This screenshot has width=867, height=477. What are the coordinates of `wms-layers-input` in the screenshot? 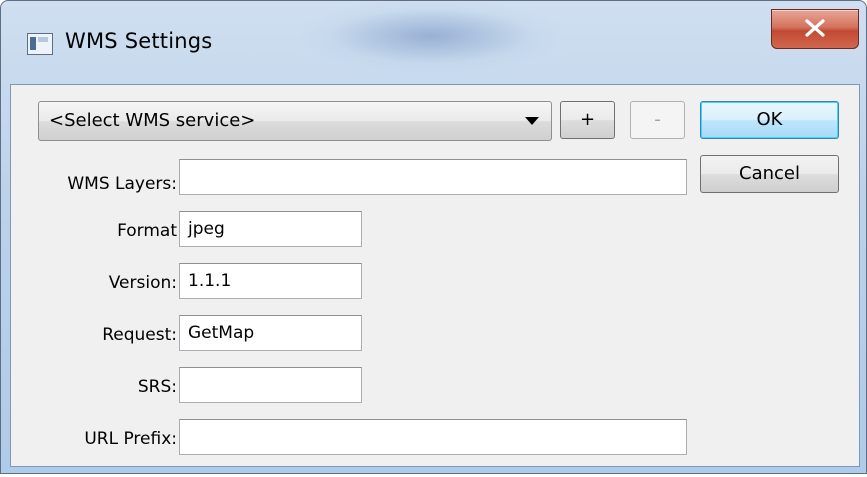 It's located at (433, 177).